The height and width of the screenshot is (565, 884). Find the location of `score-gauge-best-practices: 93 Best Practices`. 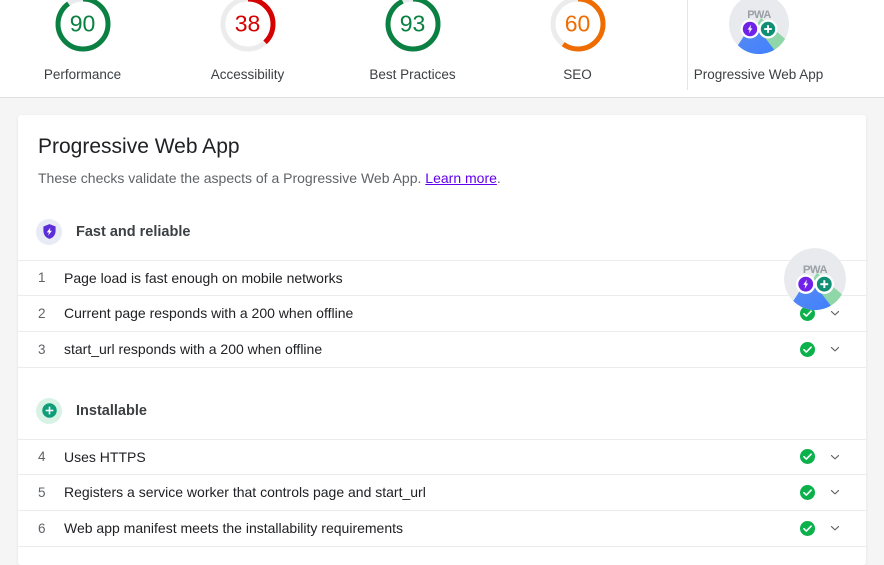

score-gauge-best-practices: 93 Best Practices is located at coordinates (412, 41).